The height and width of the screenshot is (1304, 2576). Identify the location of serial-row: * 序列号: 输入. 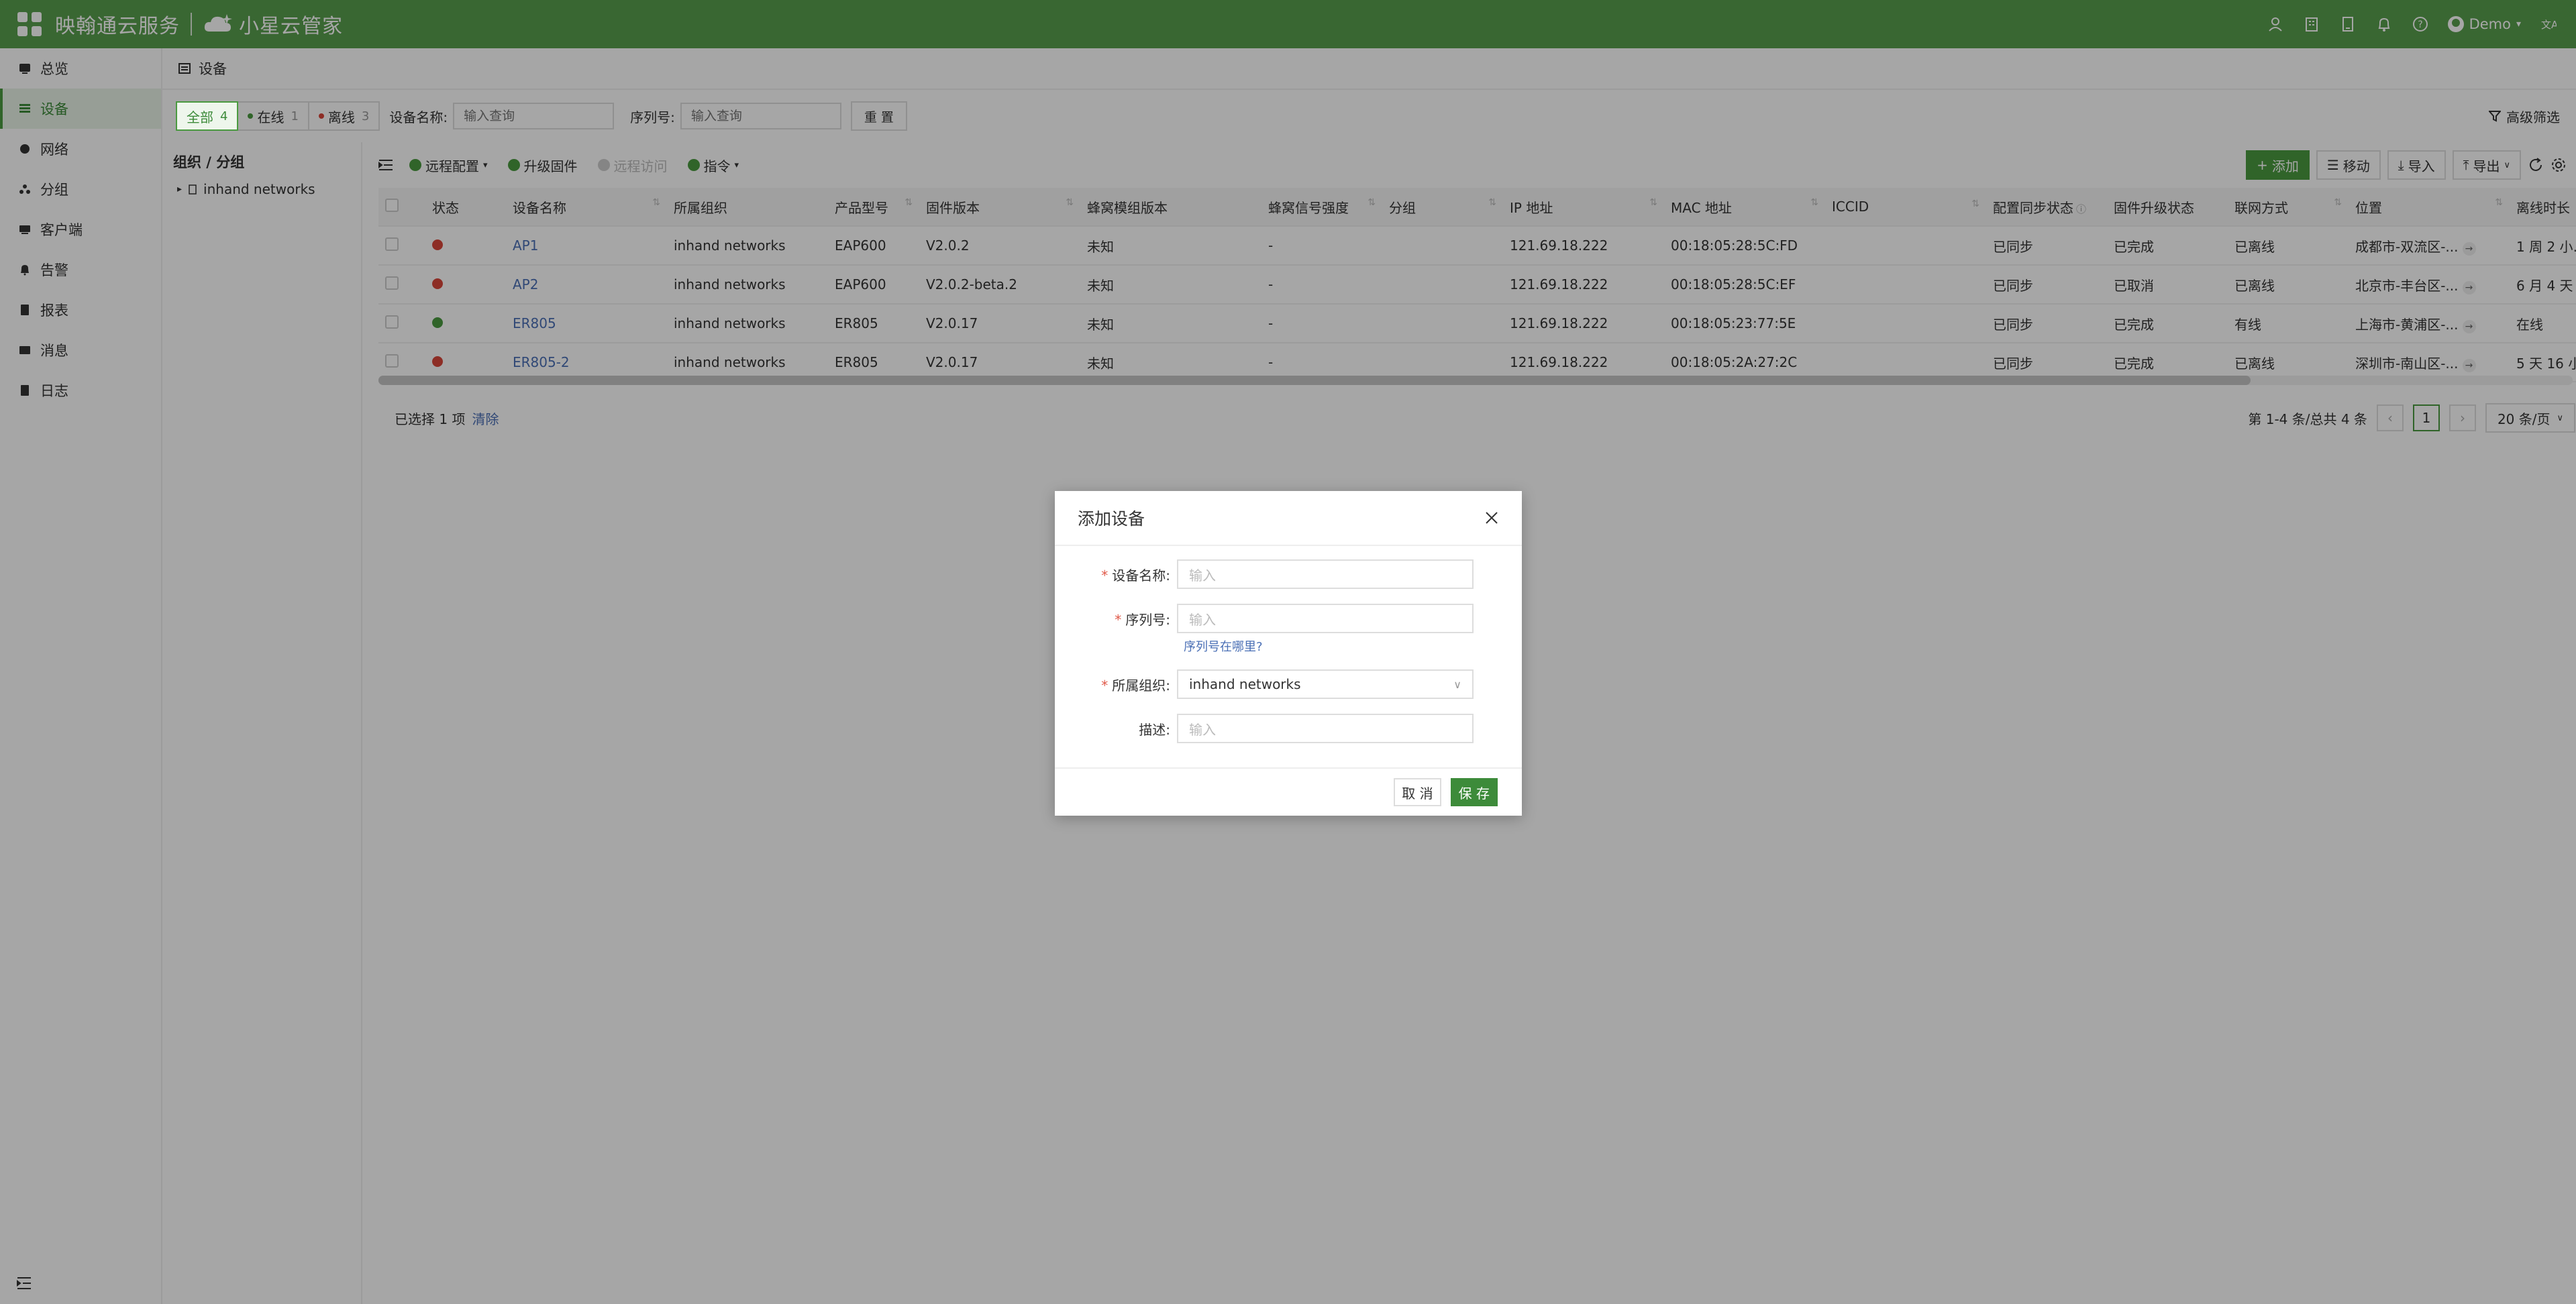
(1288, 618).